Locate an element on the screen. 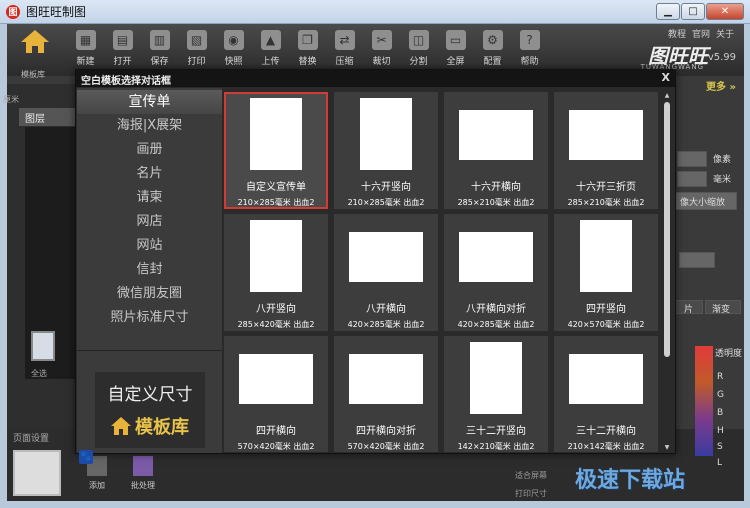  toolbar-compress-button: ⇄ 压缩 is located at coordinates (344, 51).